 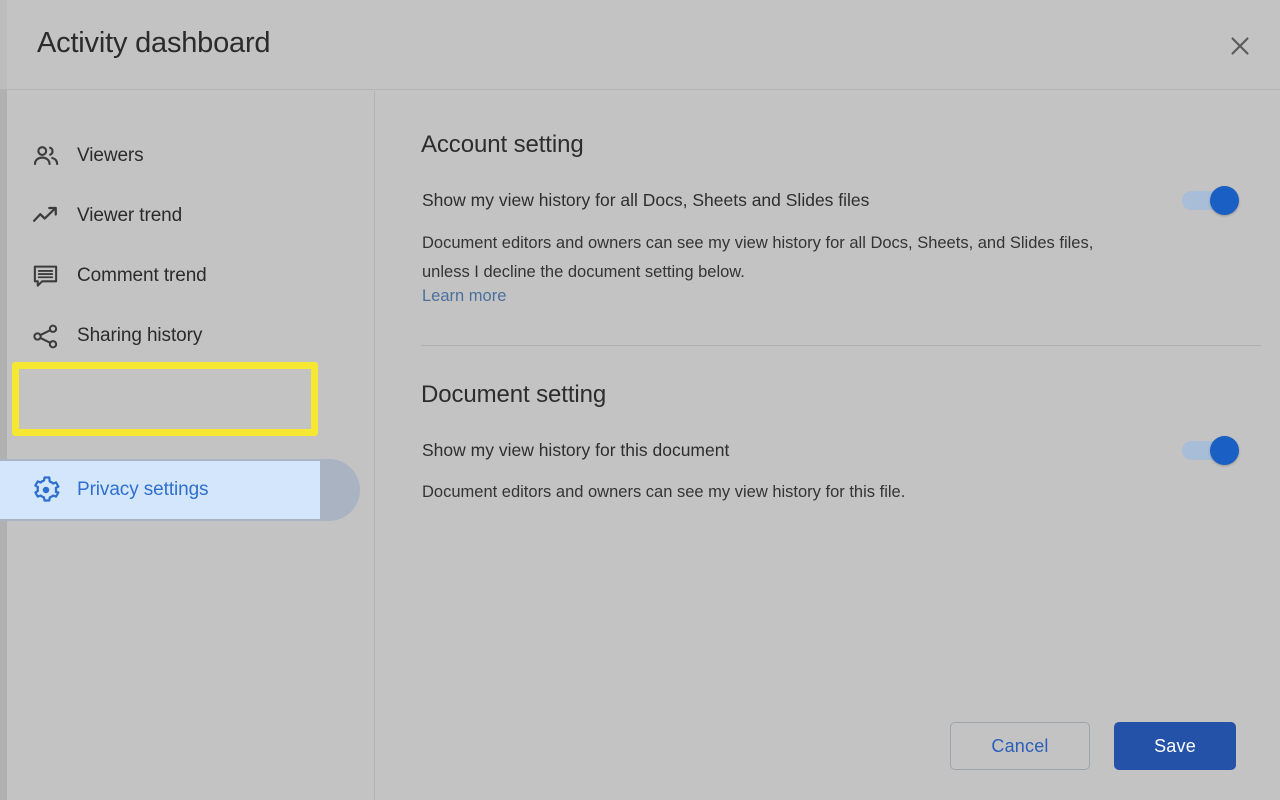 What do you see at coordinates (154, 43) in the screenshot?
I see `page-title: Activity dashboard` at bounding box center [154, 43].